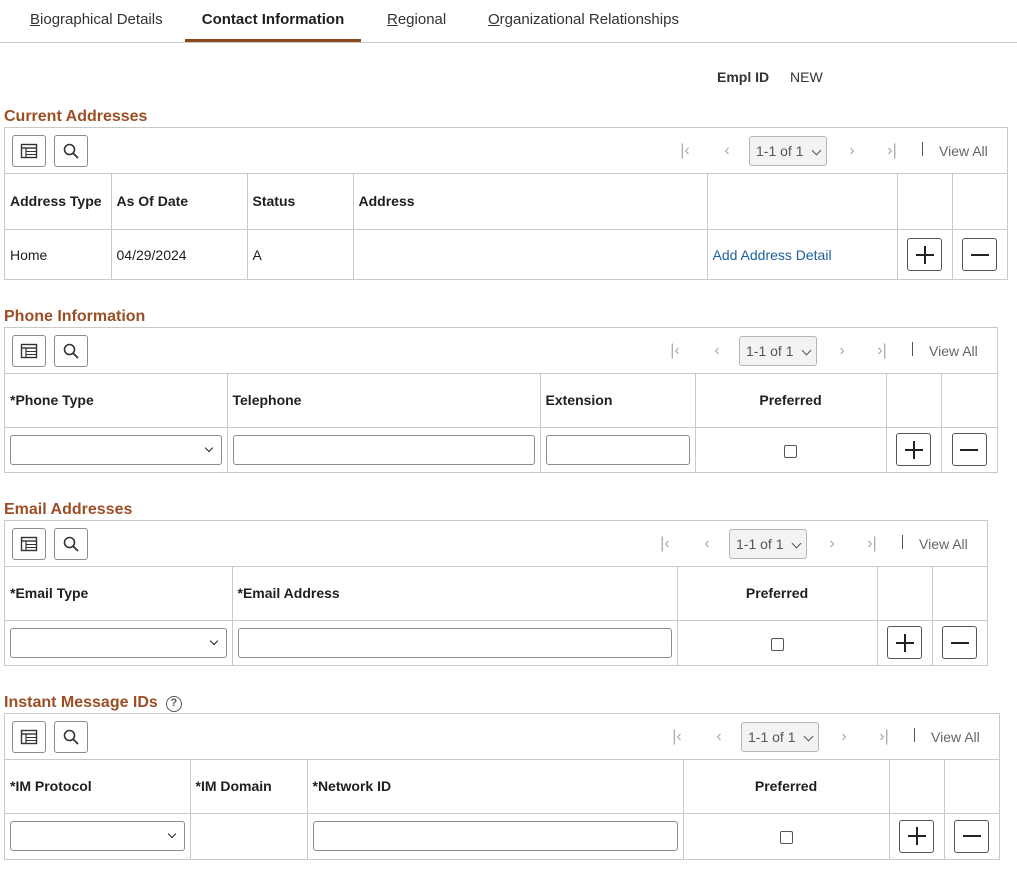 The width and height of the screenshot is (1017, 874). Describe the element at coordinates (118, 643) in the screenshot. I see `email-type-select` at that location.